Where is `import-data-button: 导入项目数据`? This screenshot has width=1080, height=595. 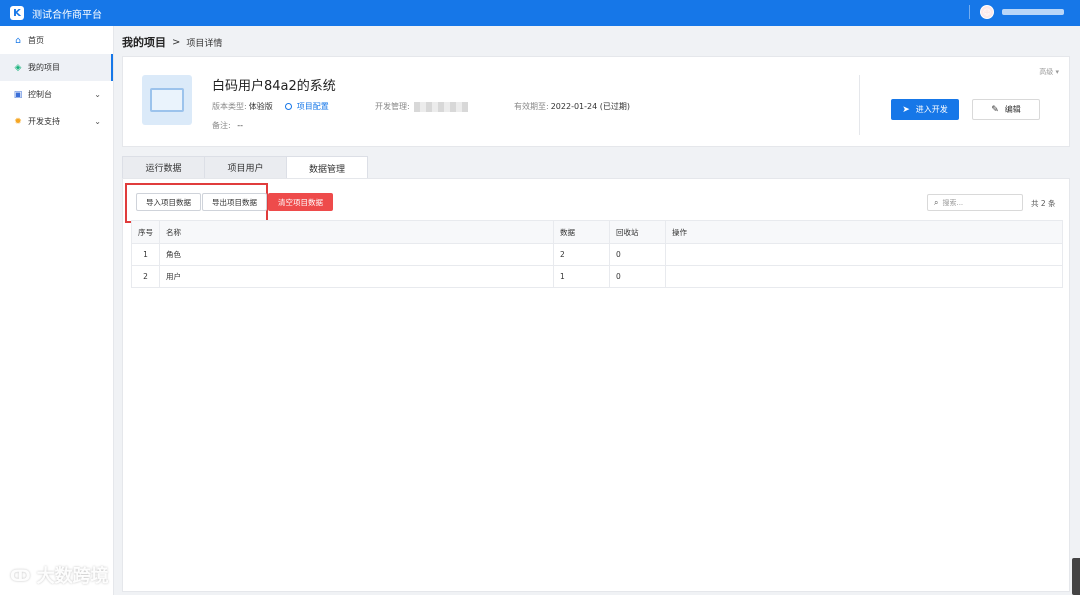 import-data-button: 导入项目数据 is located at coordinates (168, 202).